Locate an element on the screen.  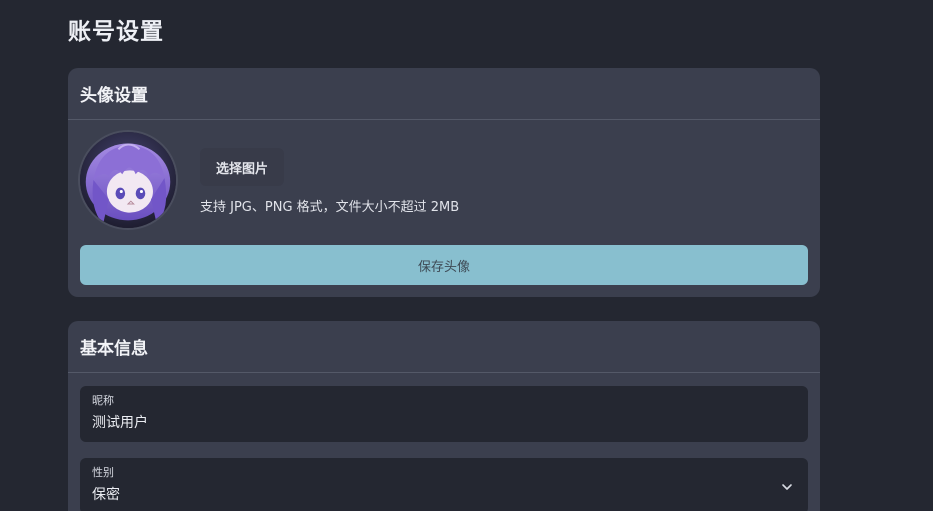
save-avatar-button: 保存头像 is located at coordinates (444, 265).